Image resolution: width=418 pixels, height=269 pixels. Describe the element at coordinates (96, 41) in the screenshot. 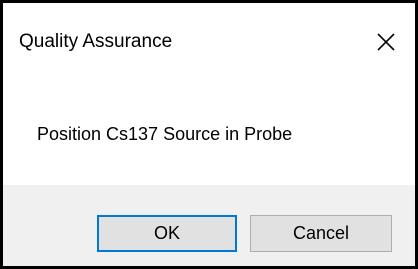

I see `dialog-title: Quality Assurance` at that location.